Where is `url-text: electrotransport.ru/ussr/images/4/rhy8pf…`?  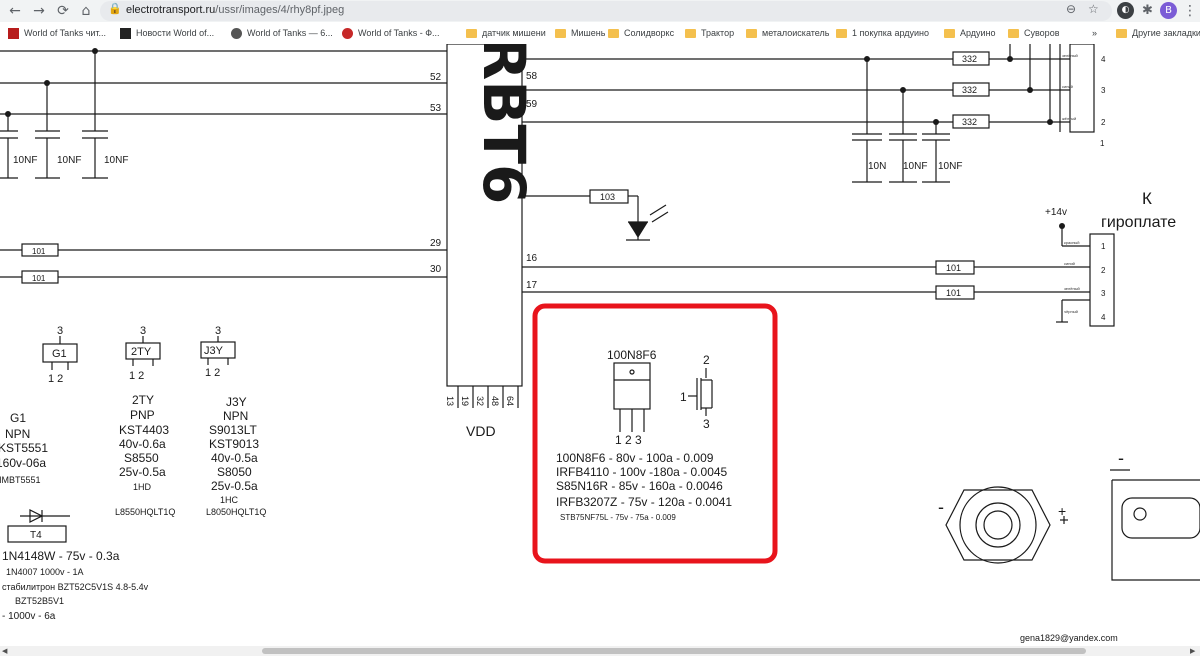
url-text: electrotransport.ru/ussr/images/4/rhy8pf… is located at coordinates (235, 10).